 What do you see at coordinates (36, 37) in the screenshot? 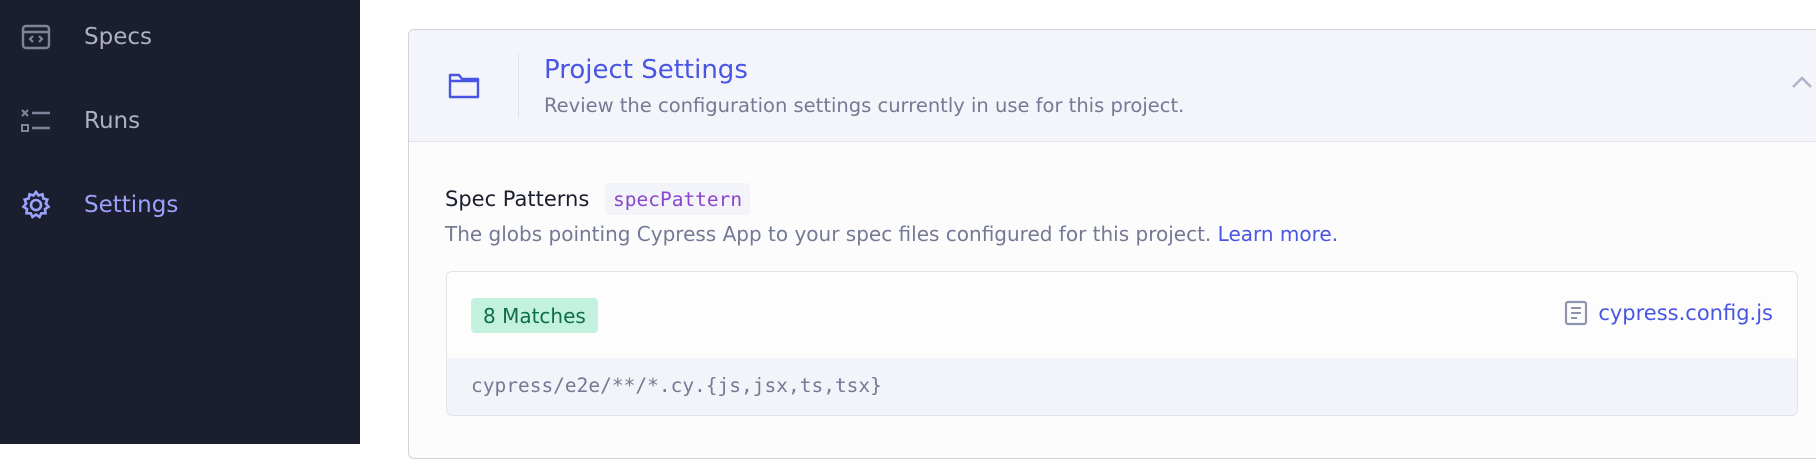
I see `code-browser-icon` at bounding box center [36, 37].